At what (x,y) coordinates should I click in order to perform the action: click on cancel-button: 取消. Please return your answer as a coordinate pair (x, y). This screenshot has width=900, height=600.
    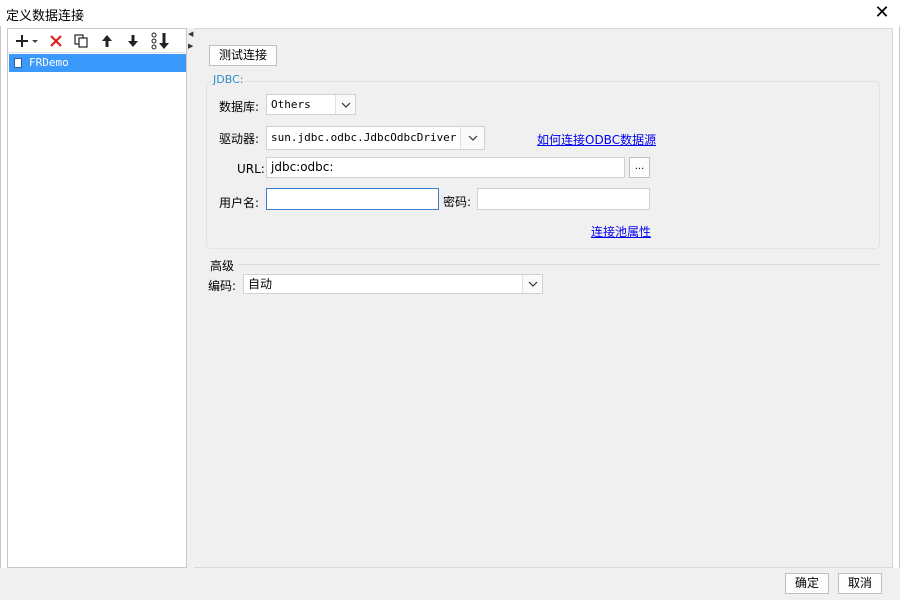
    Looking at the image, I should click on (860, 583).